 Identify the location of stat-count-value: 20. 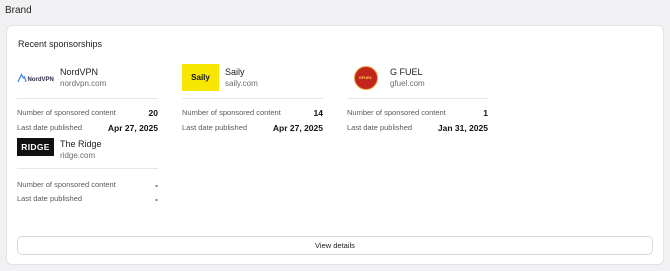
(153, 113).